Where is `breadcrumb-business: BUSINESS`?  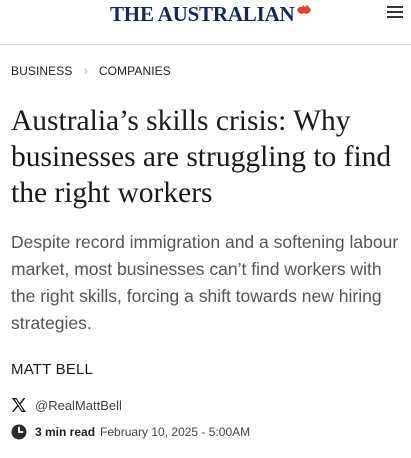 breadcrumb-business: BUSINESS is located at coordinates (42, 71).